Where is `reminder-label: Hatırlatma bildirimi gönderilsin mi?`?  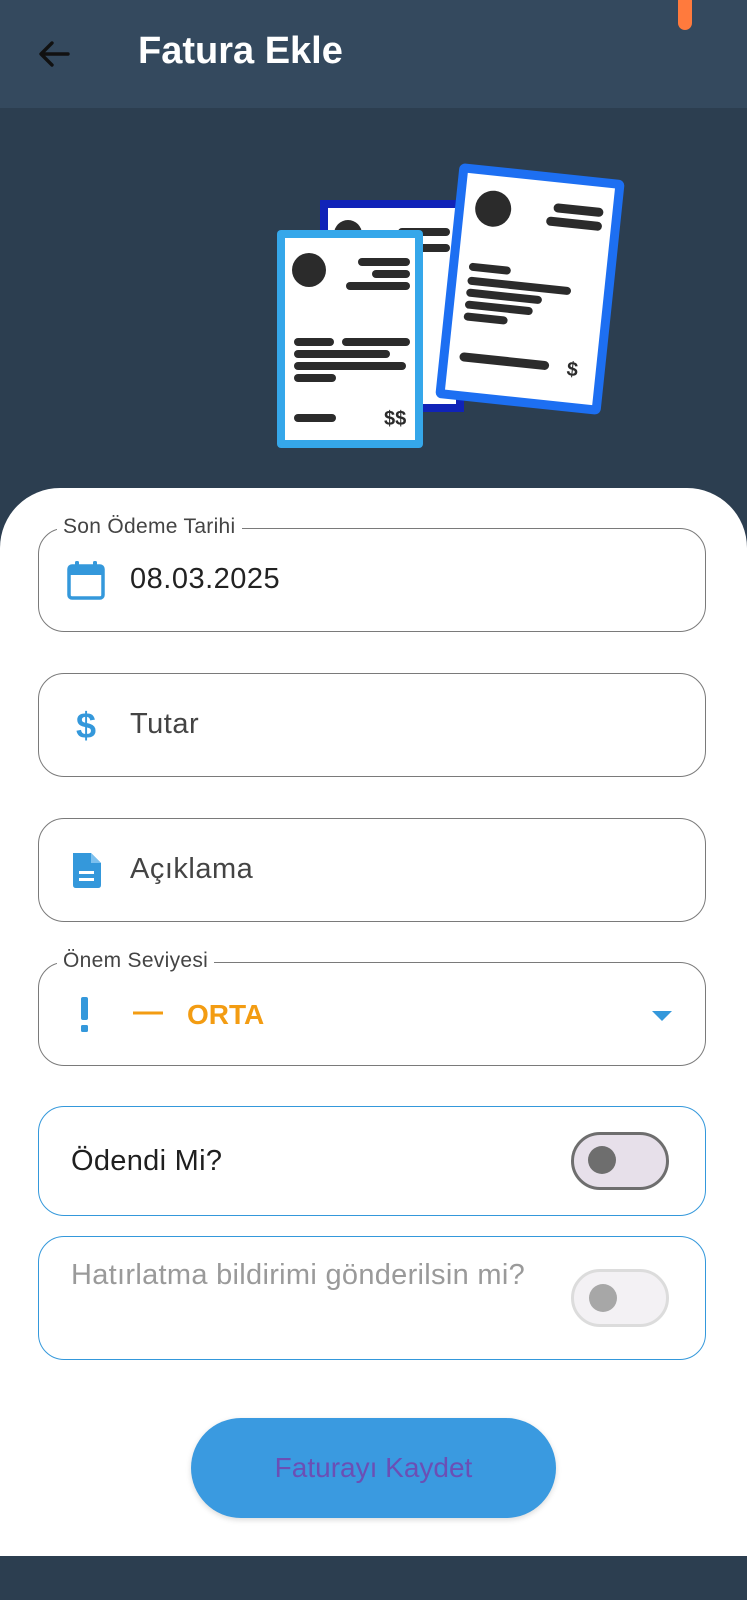
reminder-label: Hatırlatma bildirimi gönderilsin mi? is located at coordinates (298, 1275).